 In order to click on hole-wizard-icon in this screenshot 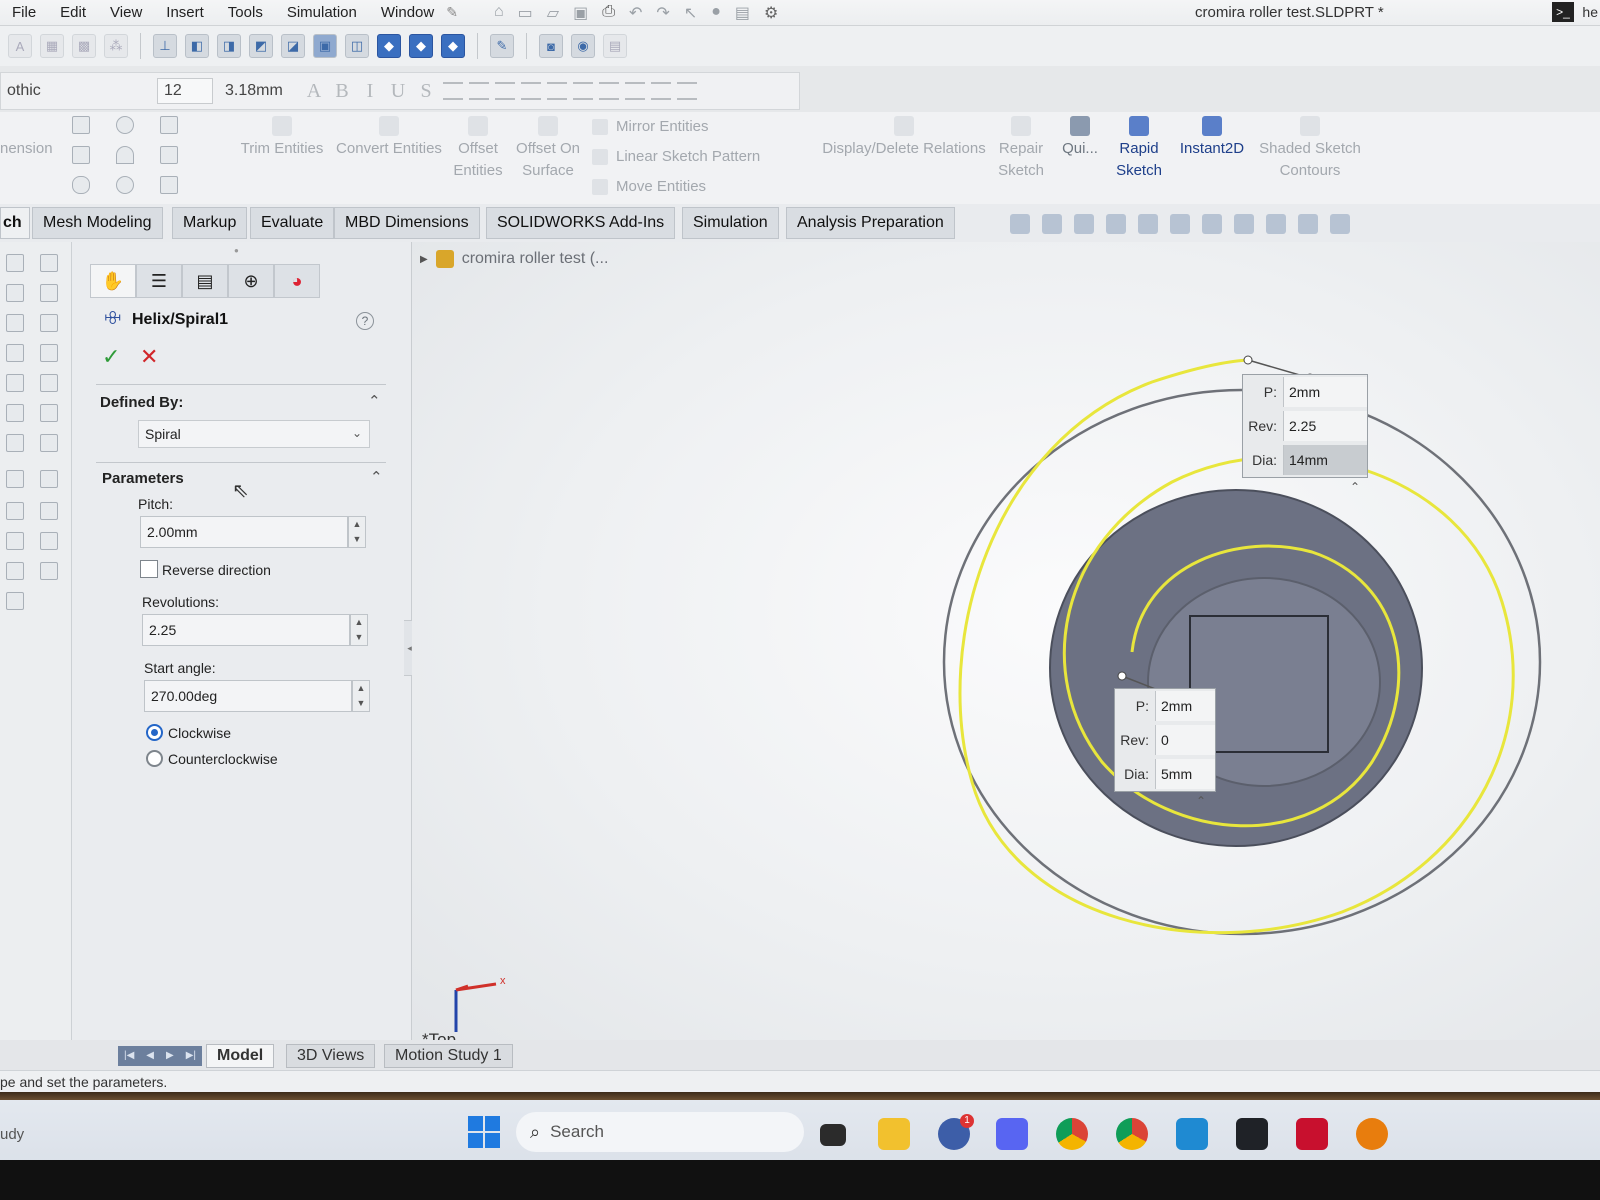, I will do `click(49, 541)`.